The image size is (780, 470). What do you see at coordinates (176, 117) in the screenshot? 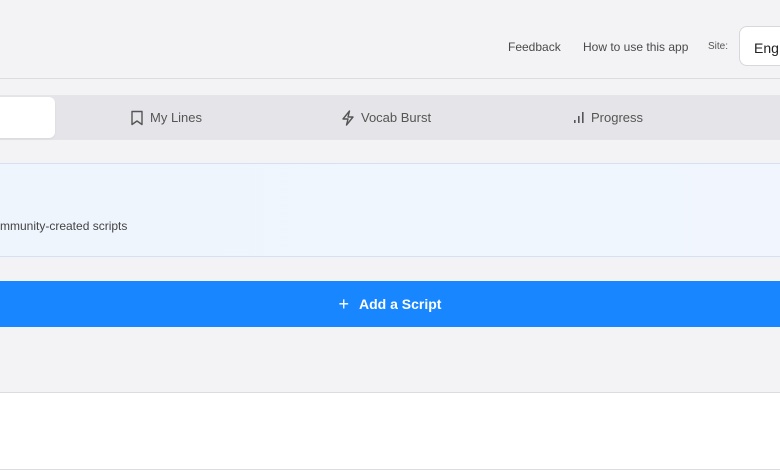
I see `tab-my-lines-label: My Lines` at bounding box center [176, 117].